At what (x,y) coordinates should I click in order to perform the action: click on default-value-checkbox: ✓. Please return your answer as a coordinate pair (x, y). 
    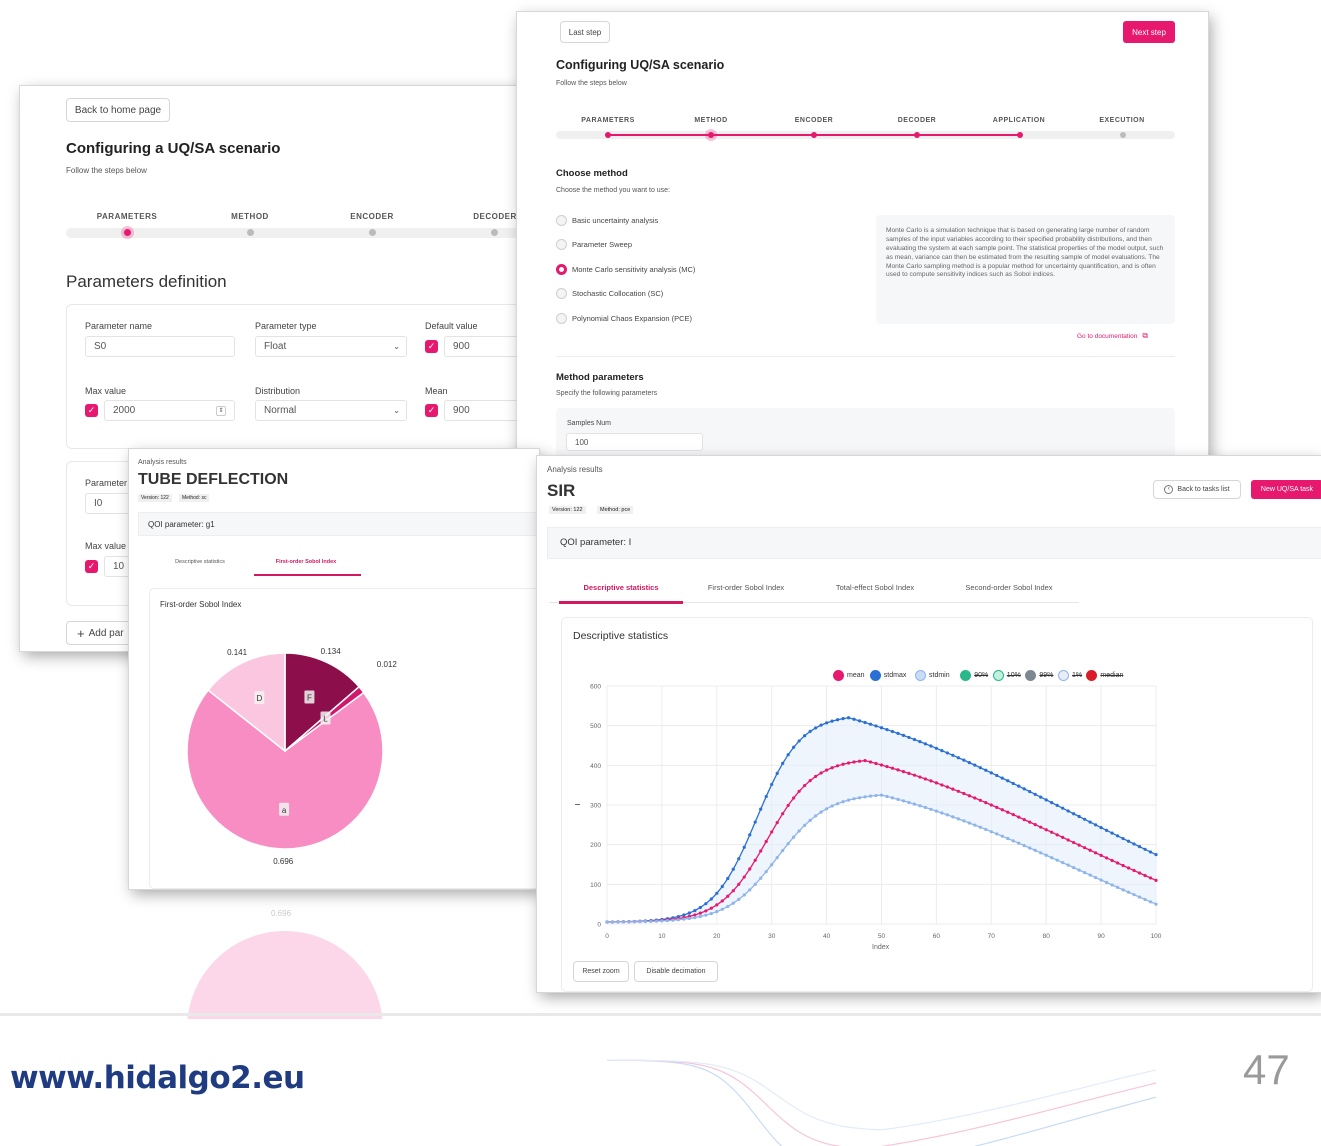
    Looking at the image, I should click on (431, 346).